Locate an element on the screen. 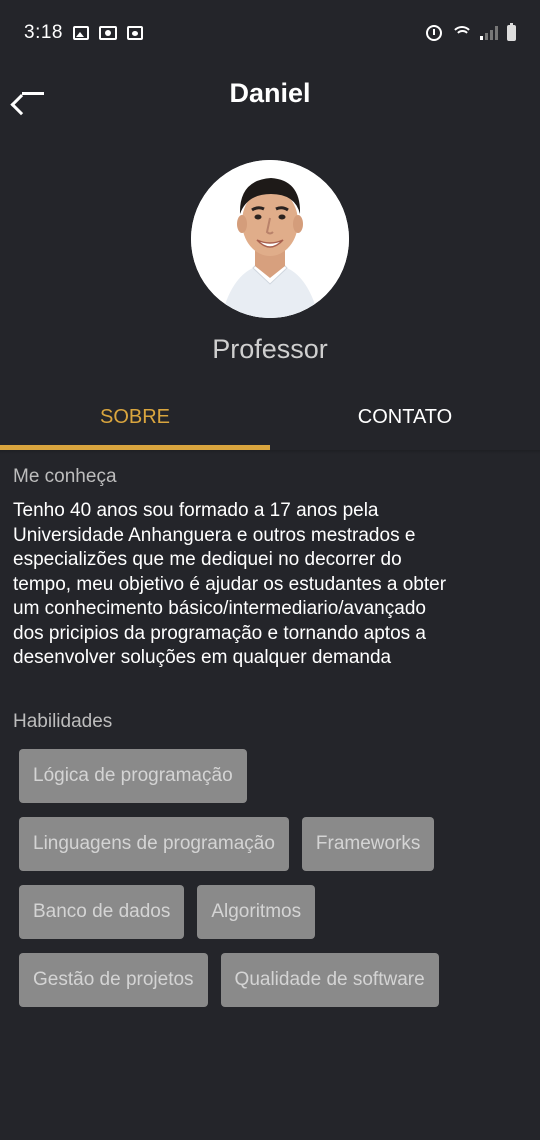 This screenshot has width=540, height=1140. tab-sobre-label: SOBRE is located at coordinates (135, 417).